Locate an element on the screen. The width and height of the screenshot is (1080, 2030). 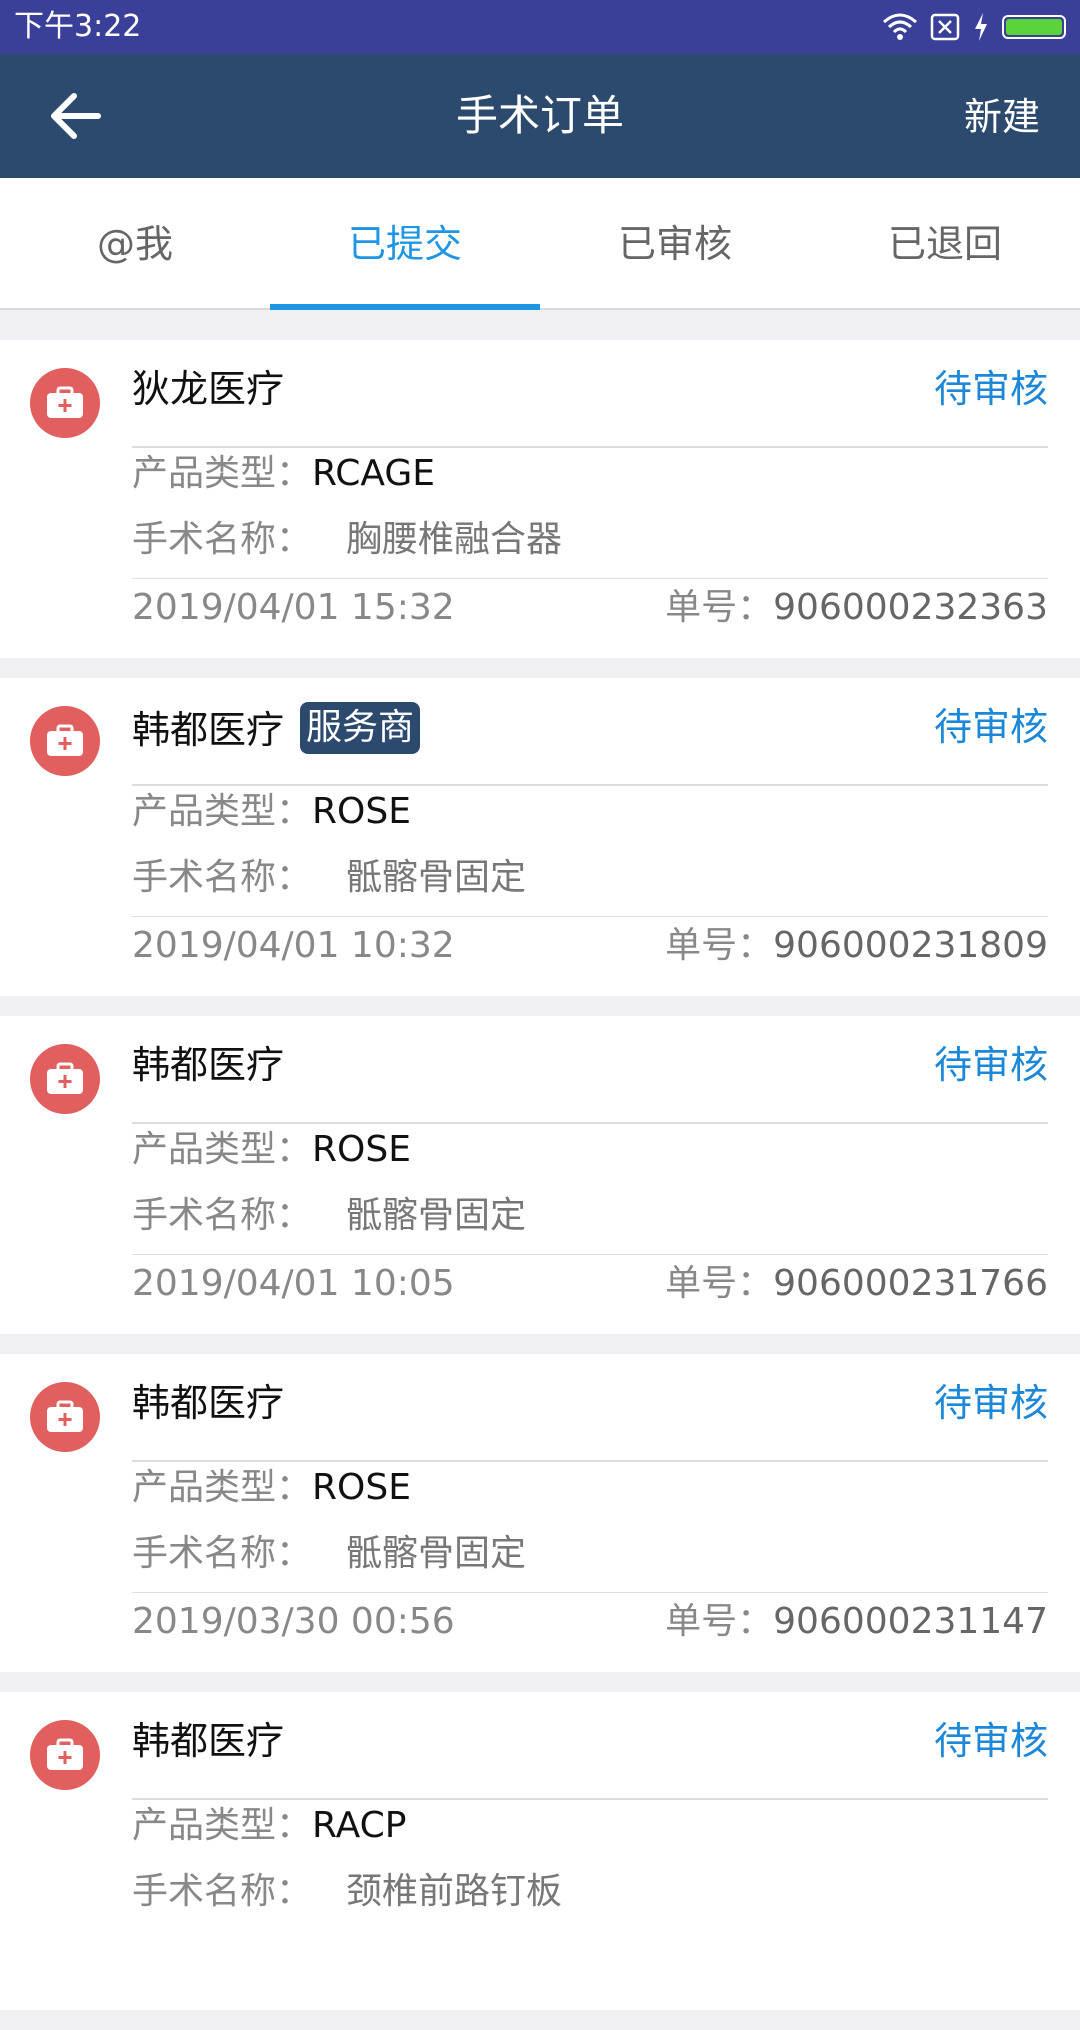
tab-bar: @我 已提交 已审核 已退回 is located at coordinates (540, 244).